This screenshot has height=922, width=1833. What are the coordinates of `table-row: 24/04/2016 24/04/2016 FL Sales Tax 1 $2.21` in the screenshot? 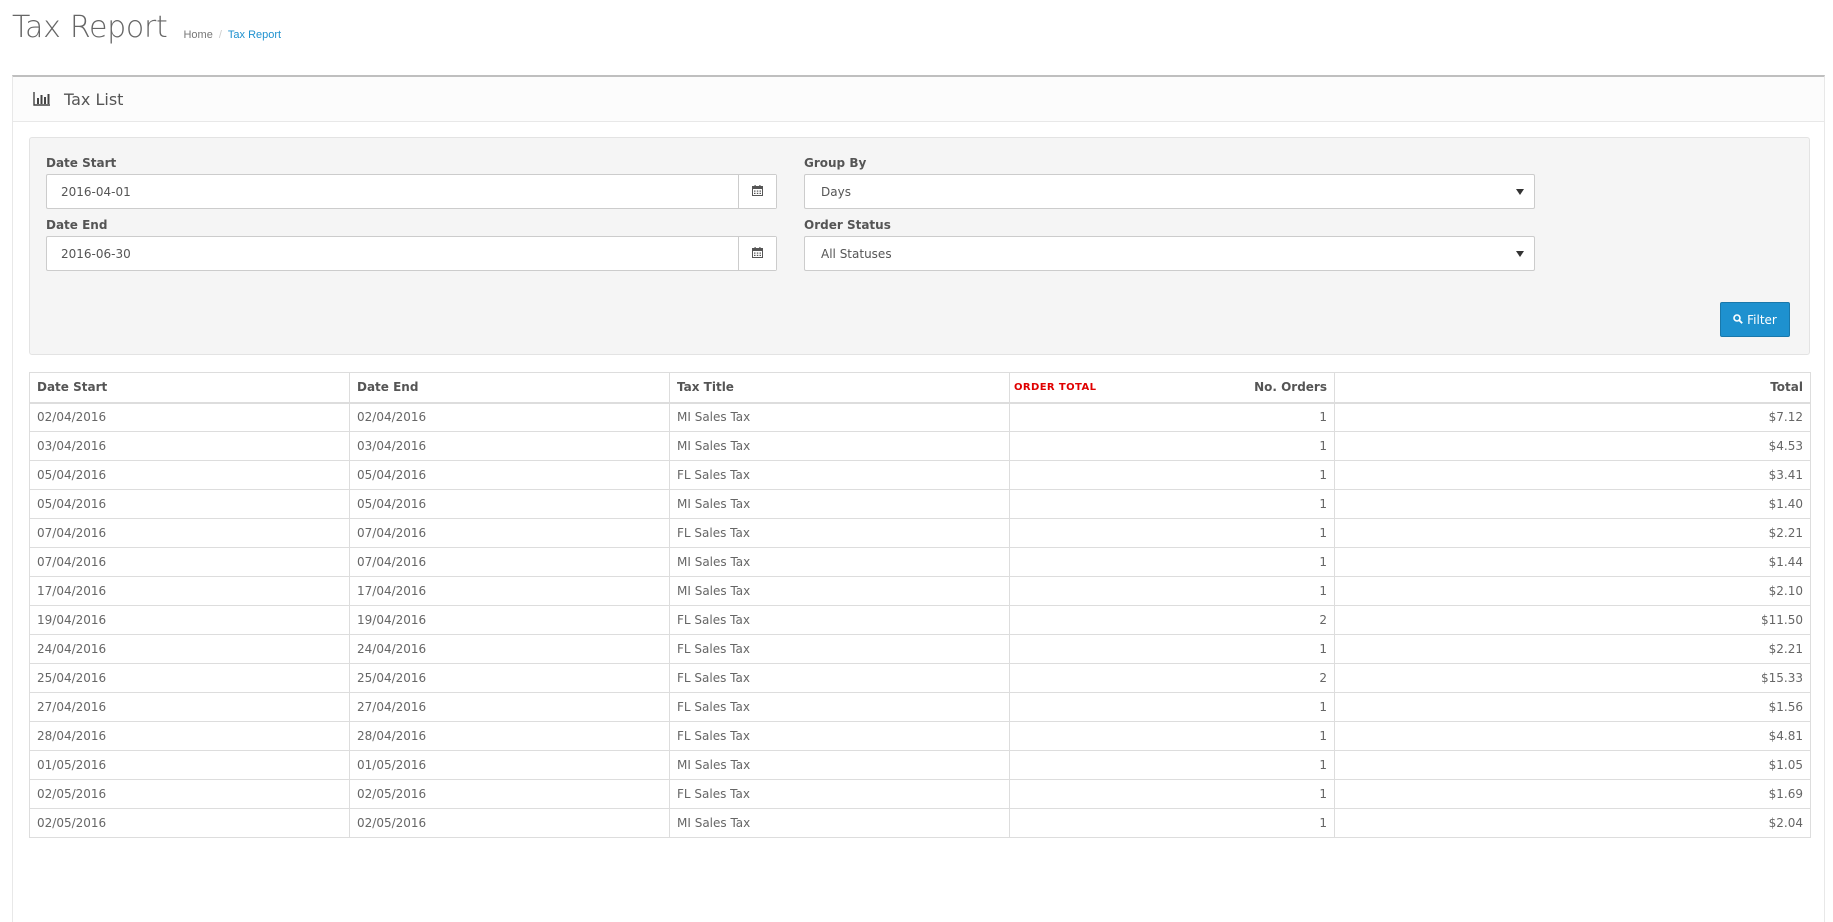 It's located at (920, 649).